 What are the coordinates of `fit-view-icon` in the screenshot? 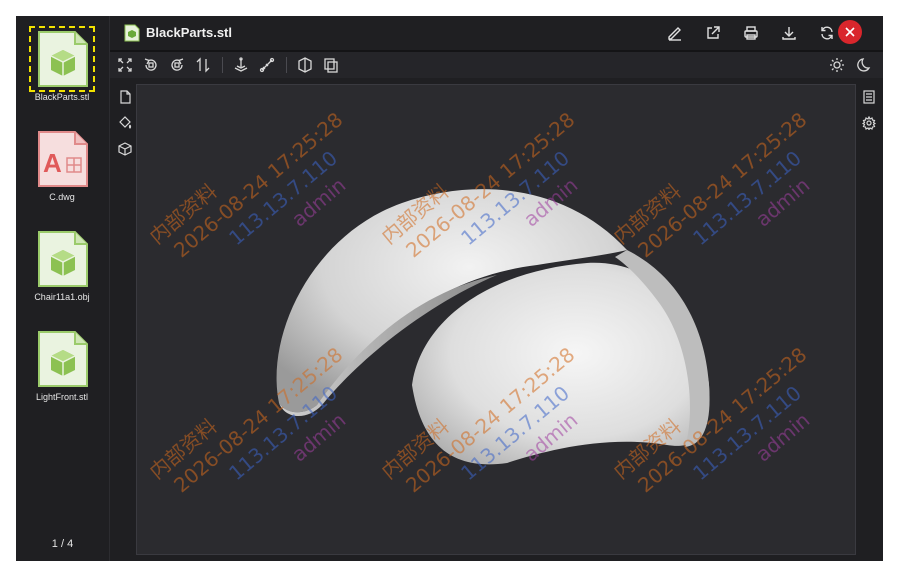 It's located at (125, 65).